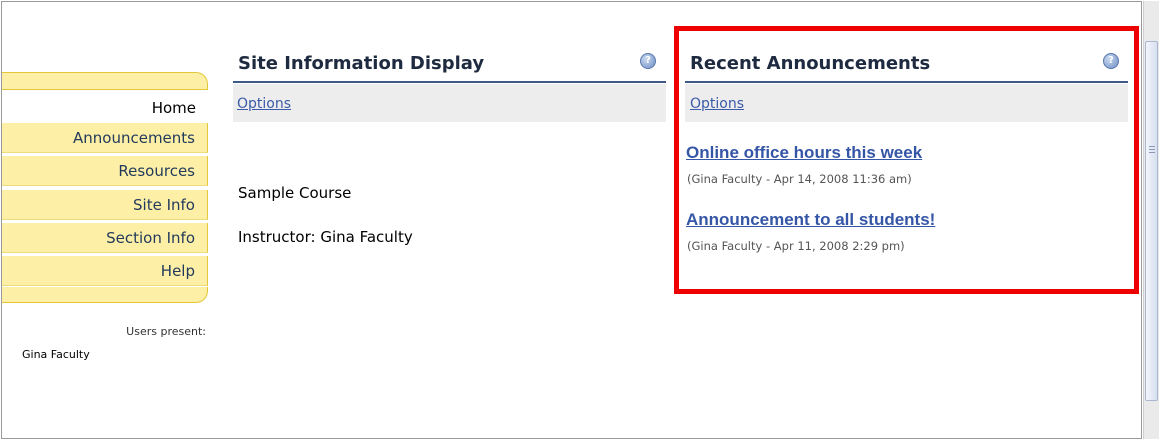 This screenshot has height=441, width=1160. I want to click on scrollbar-thumb, so click(1151, 221).